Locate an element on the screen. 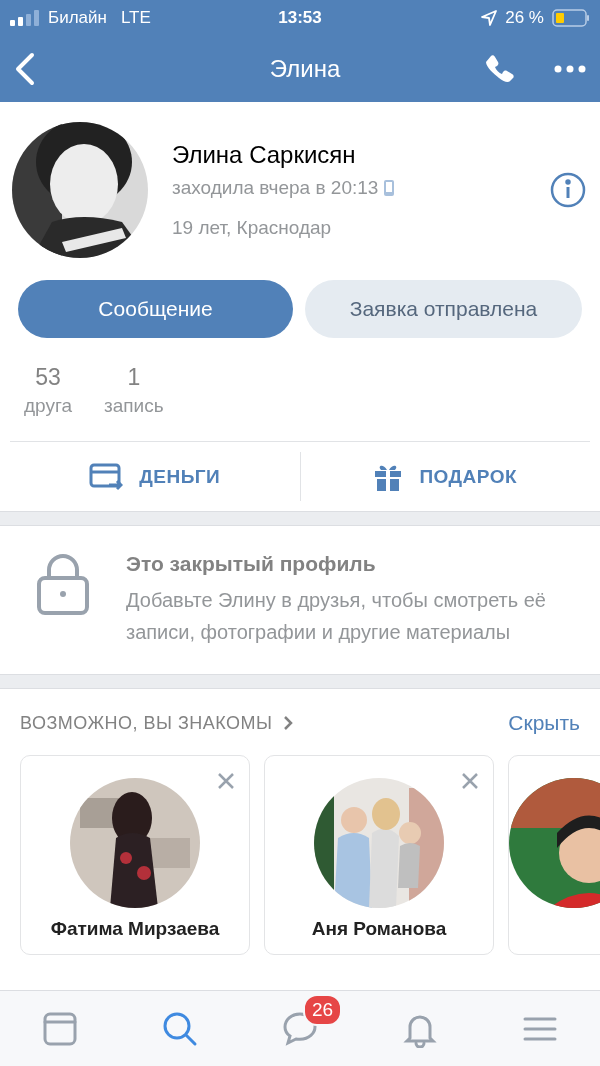 The width and height of the screenshot is (600, 1066). private-profile-title: Это закрытый профиль is located at coordinates (251, 564).